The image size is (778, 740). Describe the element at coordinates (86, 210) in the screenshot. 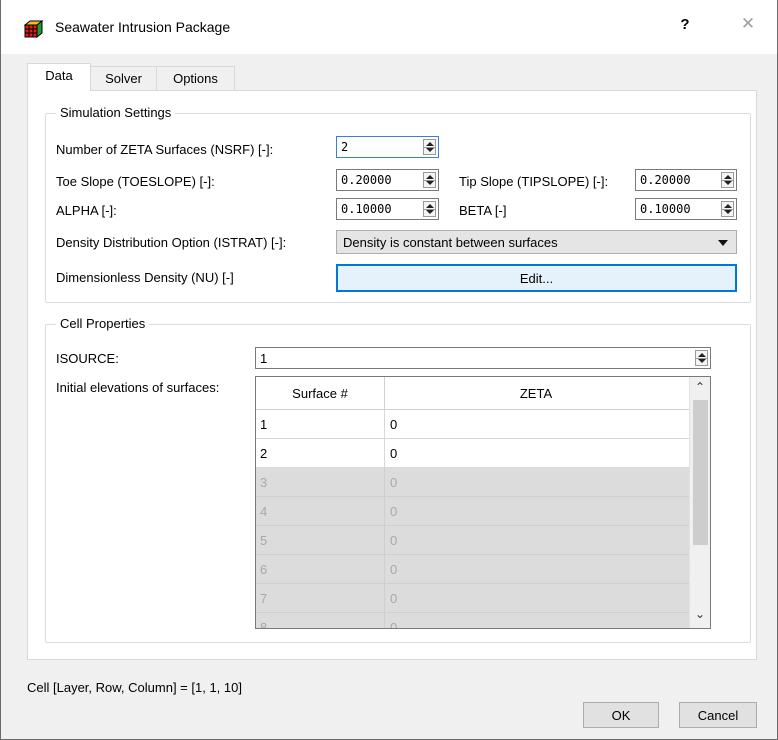

I see `alpha-label: ALPHA [-]:` at that location.